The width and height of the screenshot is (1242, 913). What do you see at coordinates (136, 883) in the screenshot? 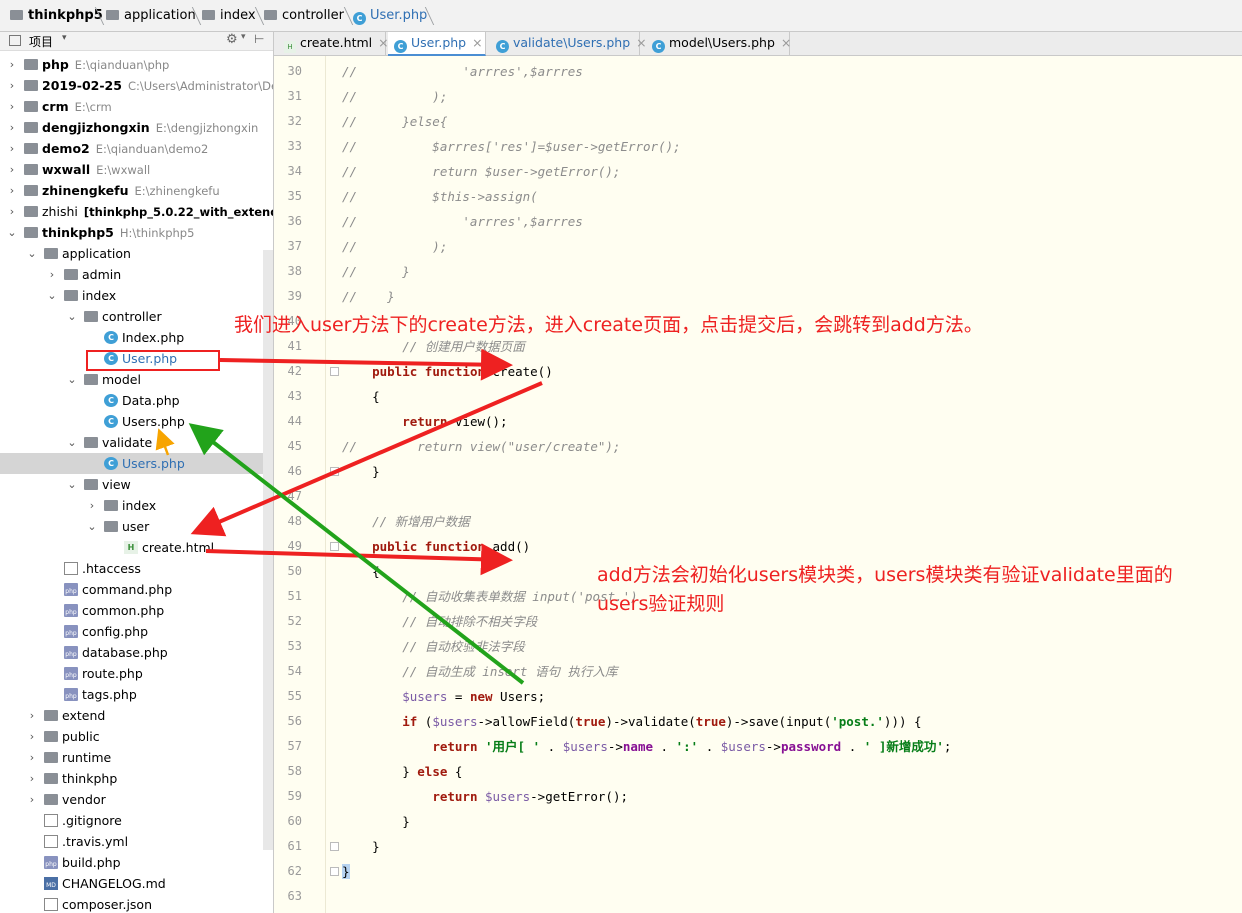
I see `tree-item: MD CHANGELOG.md` at bounding box center [136, 883].